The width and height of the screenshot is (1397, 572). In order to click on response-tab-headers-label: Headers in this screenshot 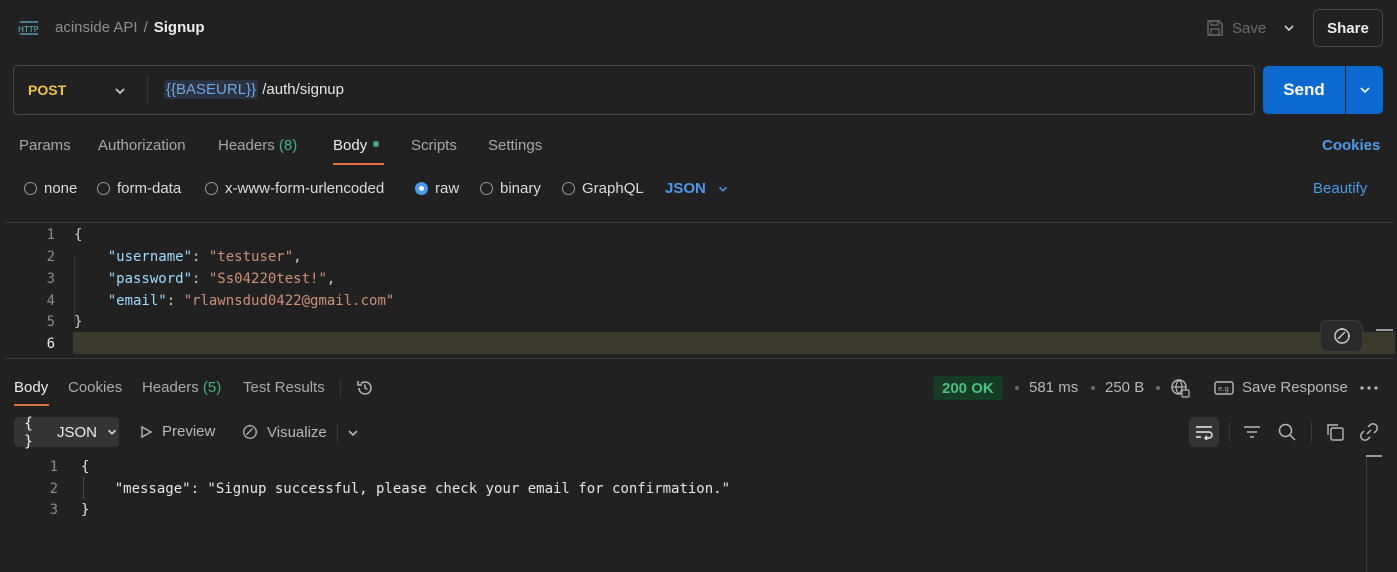, I will do `click(170, 387)`.